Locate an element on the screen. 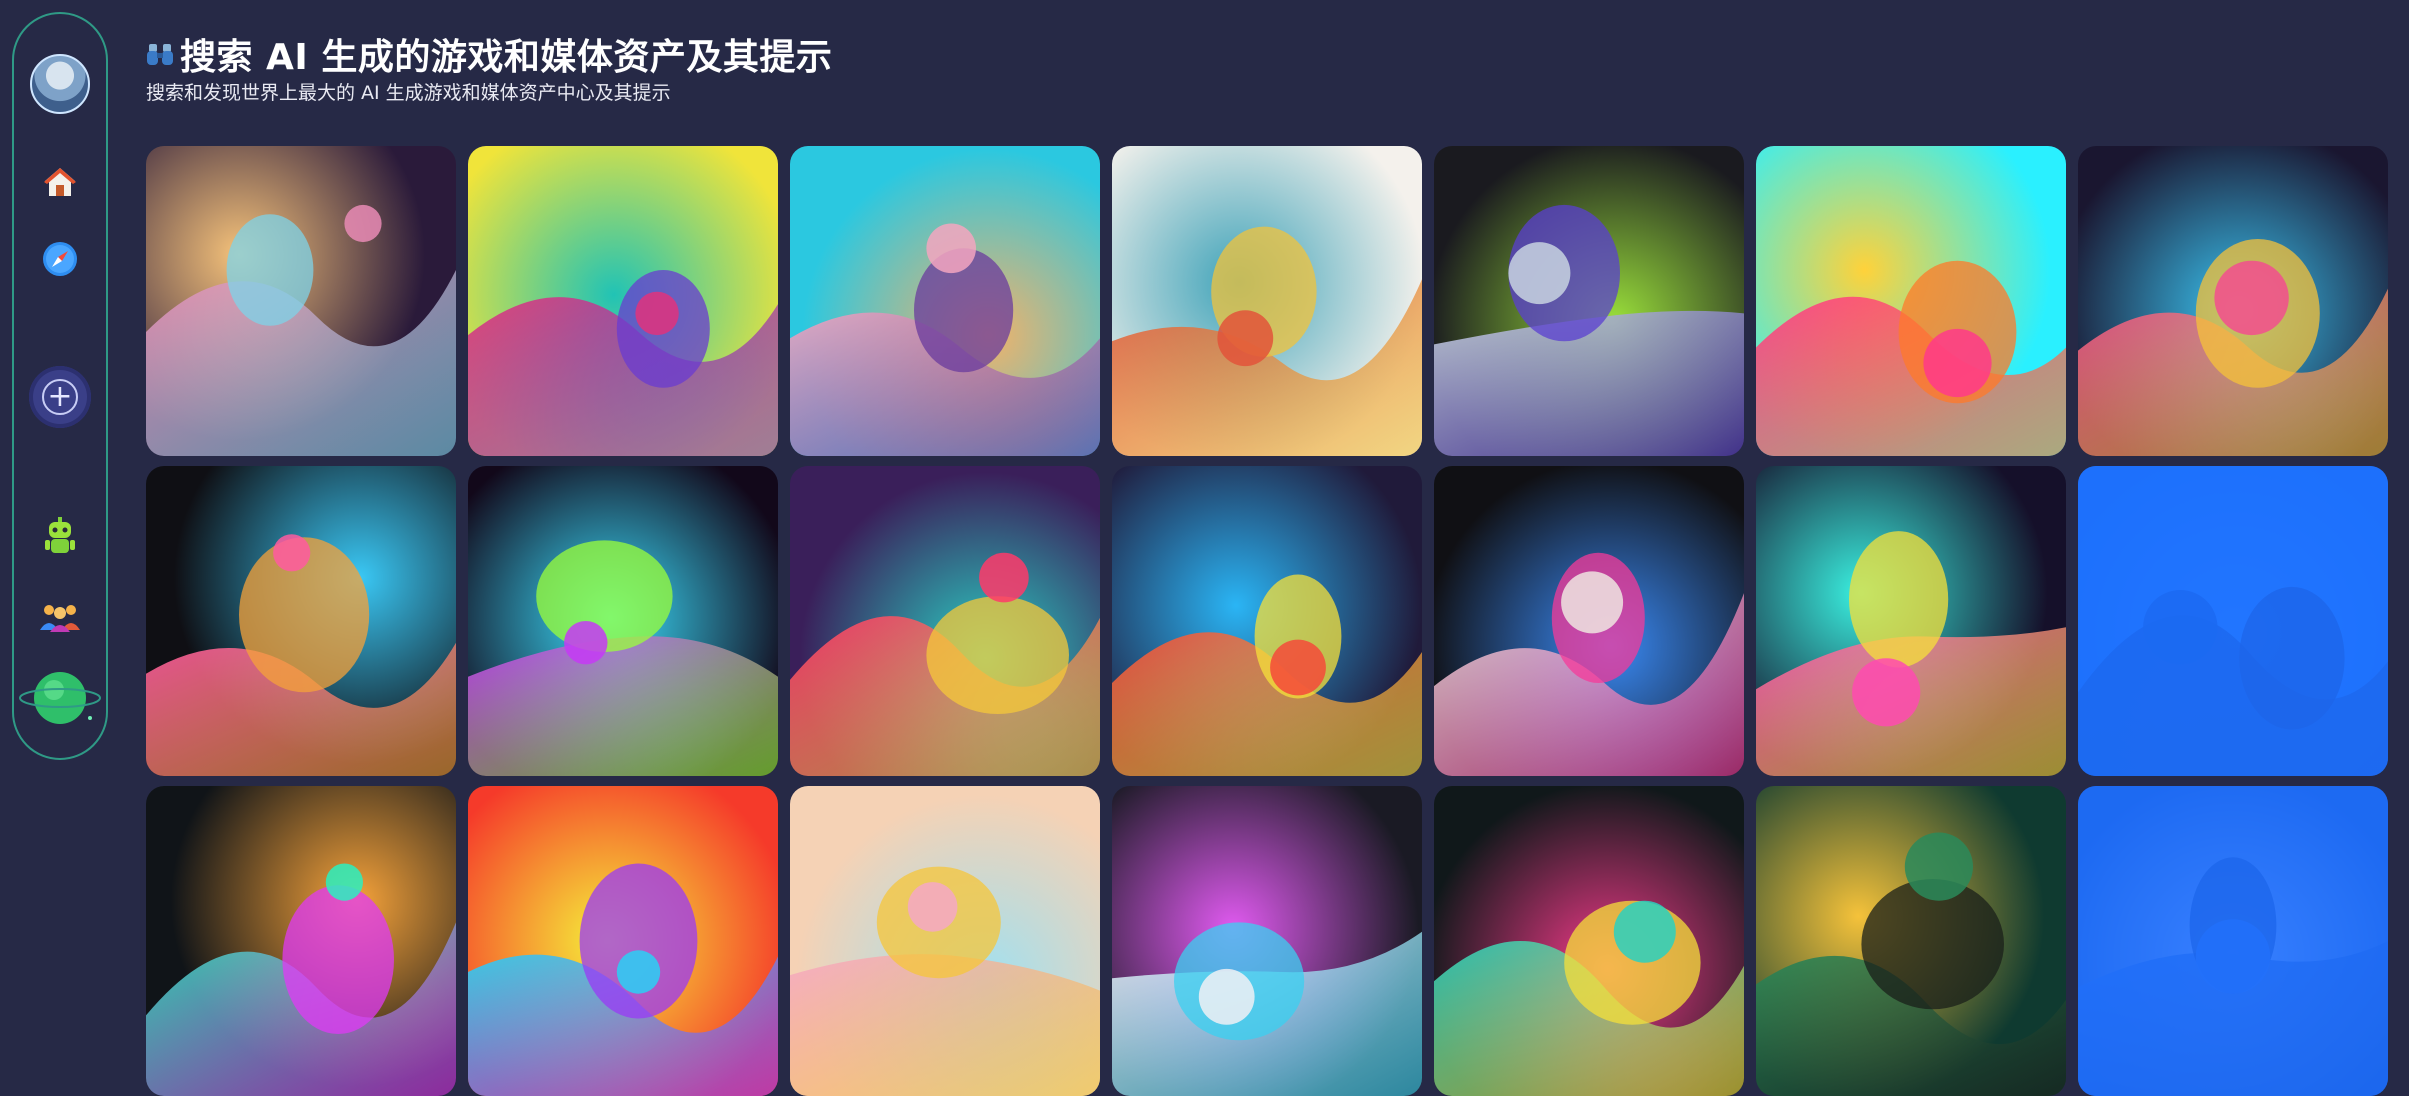 This screenshot has height=1096, width=2409. compass-icon is located at coordinates (60, 259).